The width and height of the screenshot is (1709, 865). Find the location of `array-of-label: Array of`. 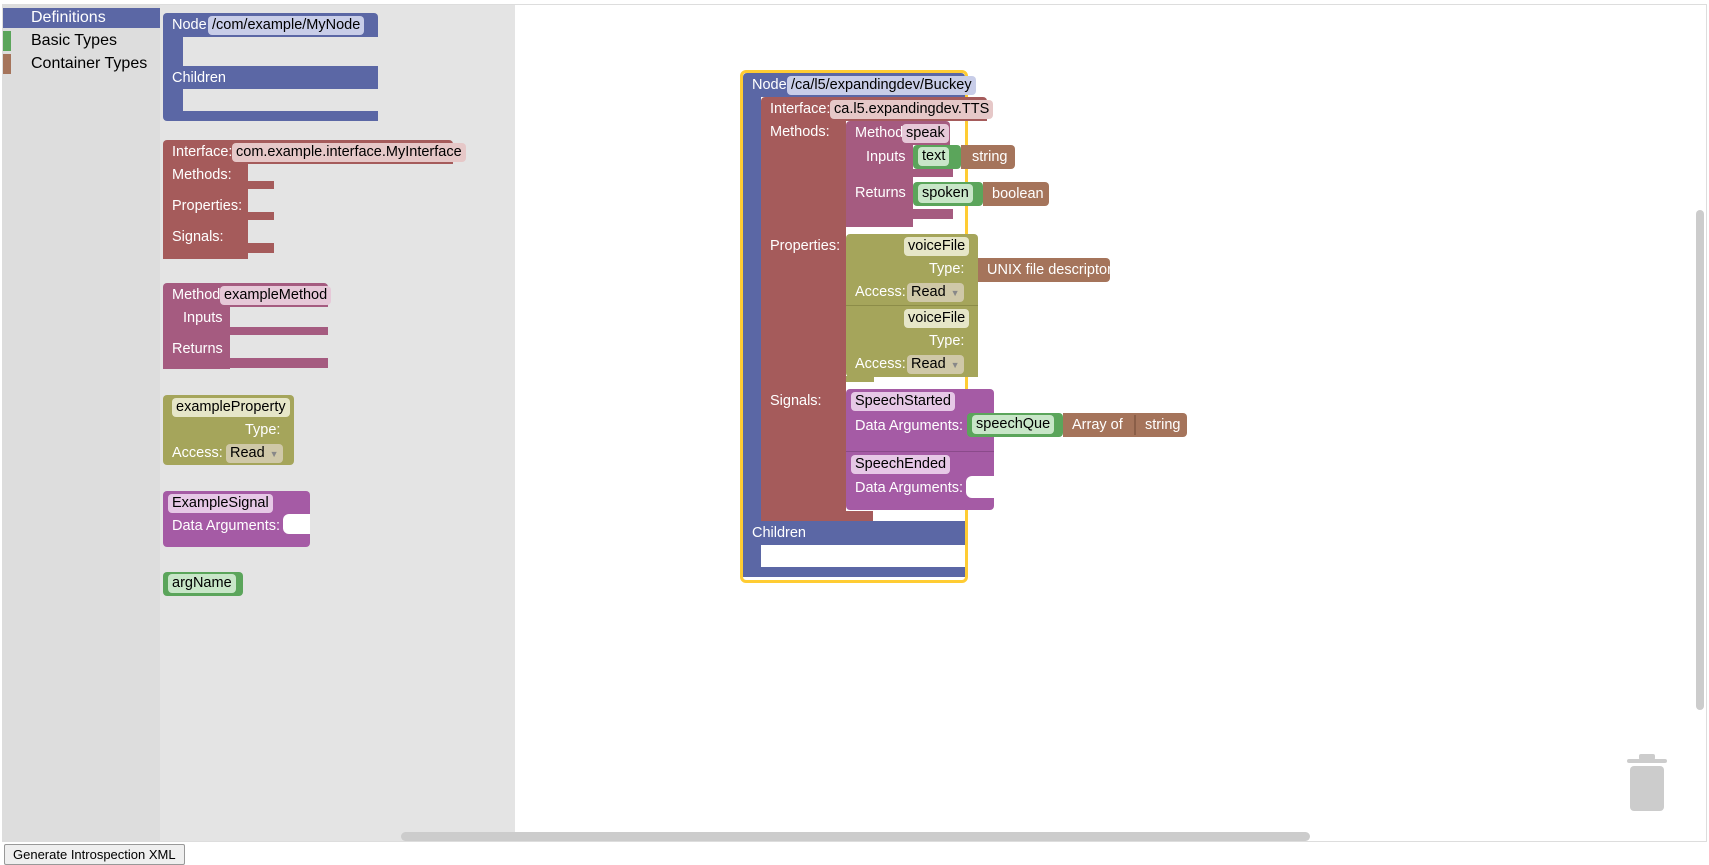

array-of-label: Array of is located at coordinates (1097, 425).